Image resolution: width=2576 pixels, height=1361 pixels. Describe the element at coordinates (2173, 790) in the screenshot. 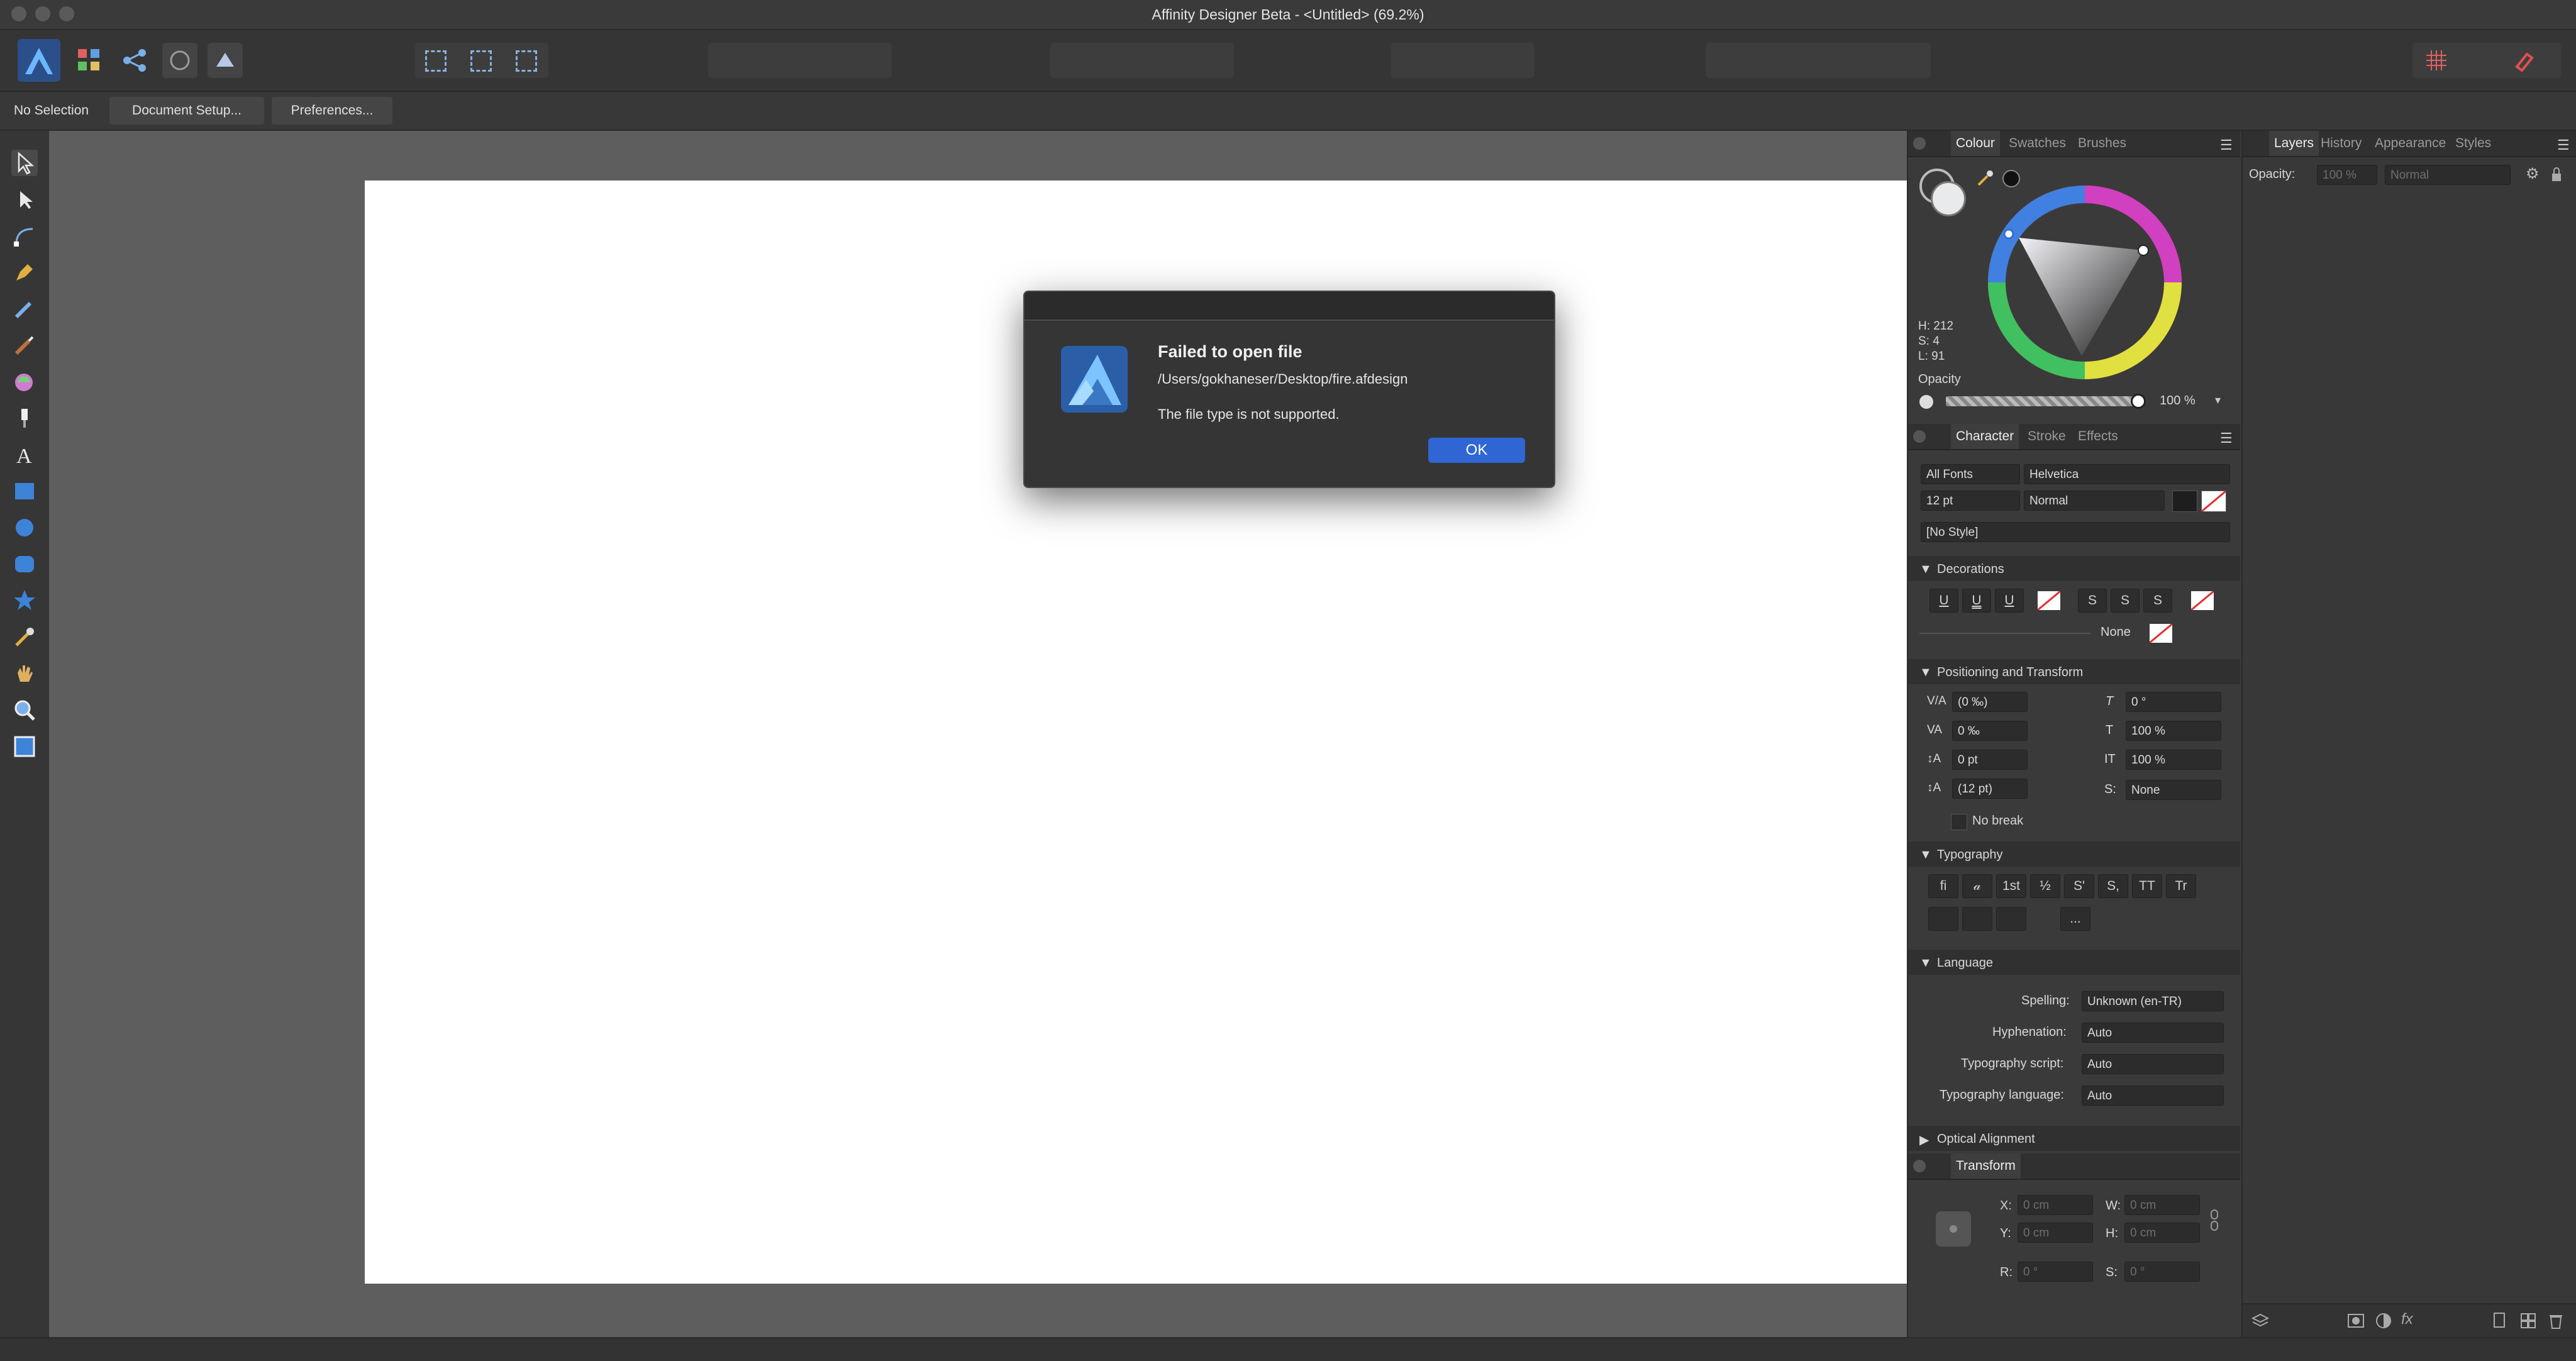

I see `superscript-field: None` at that location.